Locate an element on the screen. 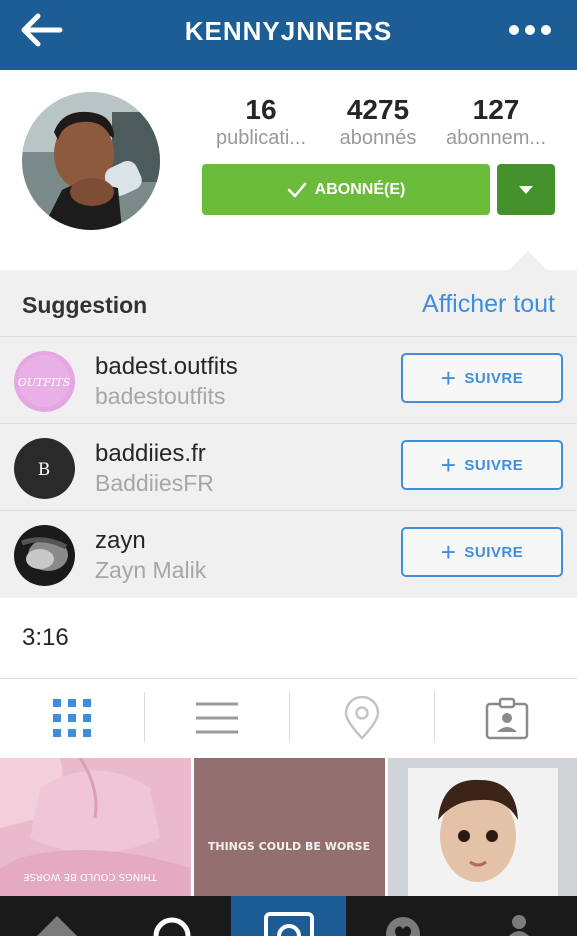 This screenshot has height=936, width=577. tab-location is located at coordinates (362, 718).